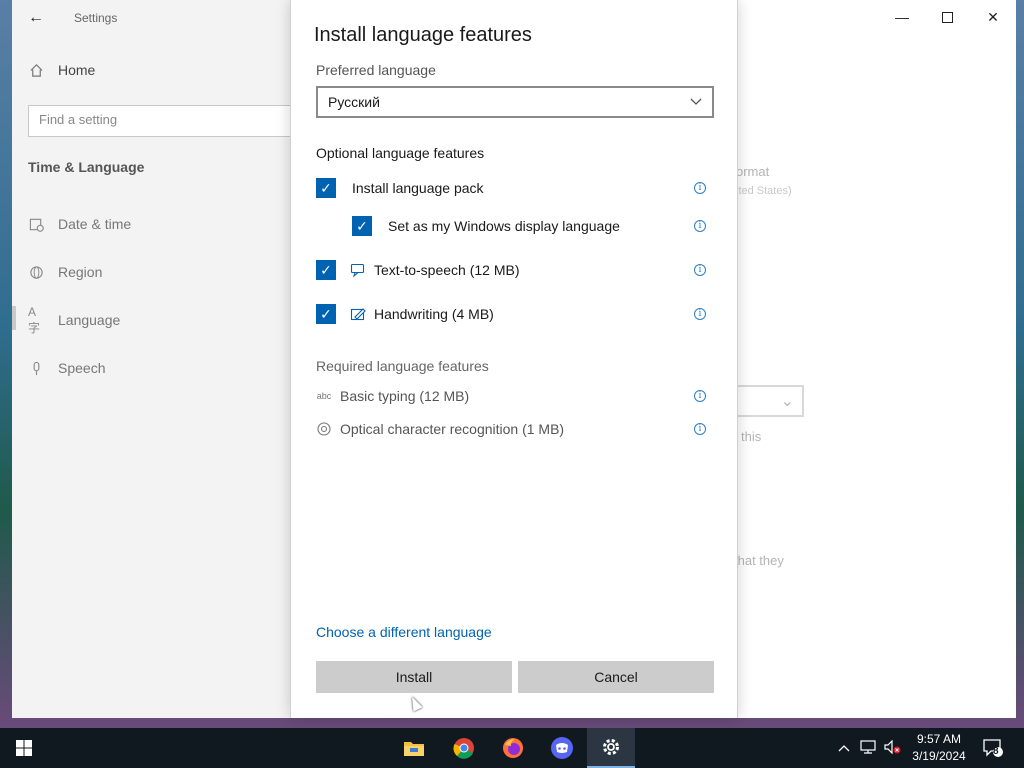 This screenshot has height=768, width=1024. I want to click on preferred-language-select: Русский, so click(515, 102).